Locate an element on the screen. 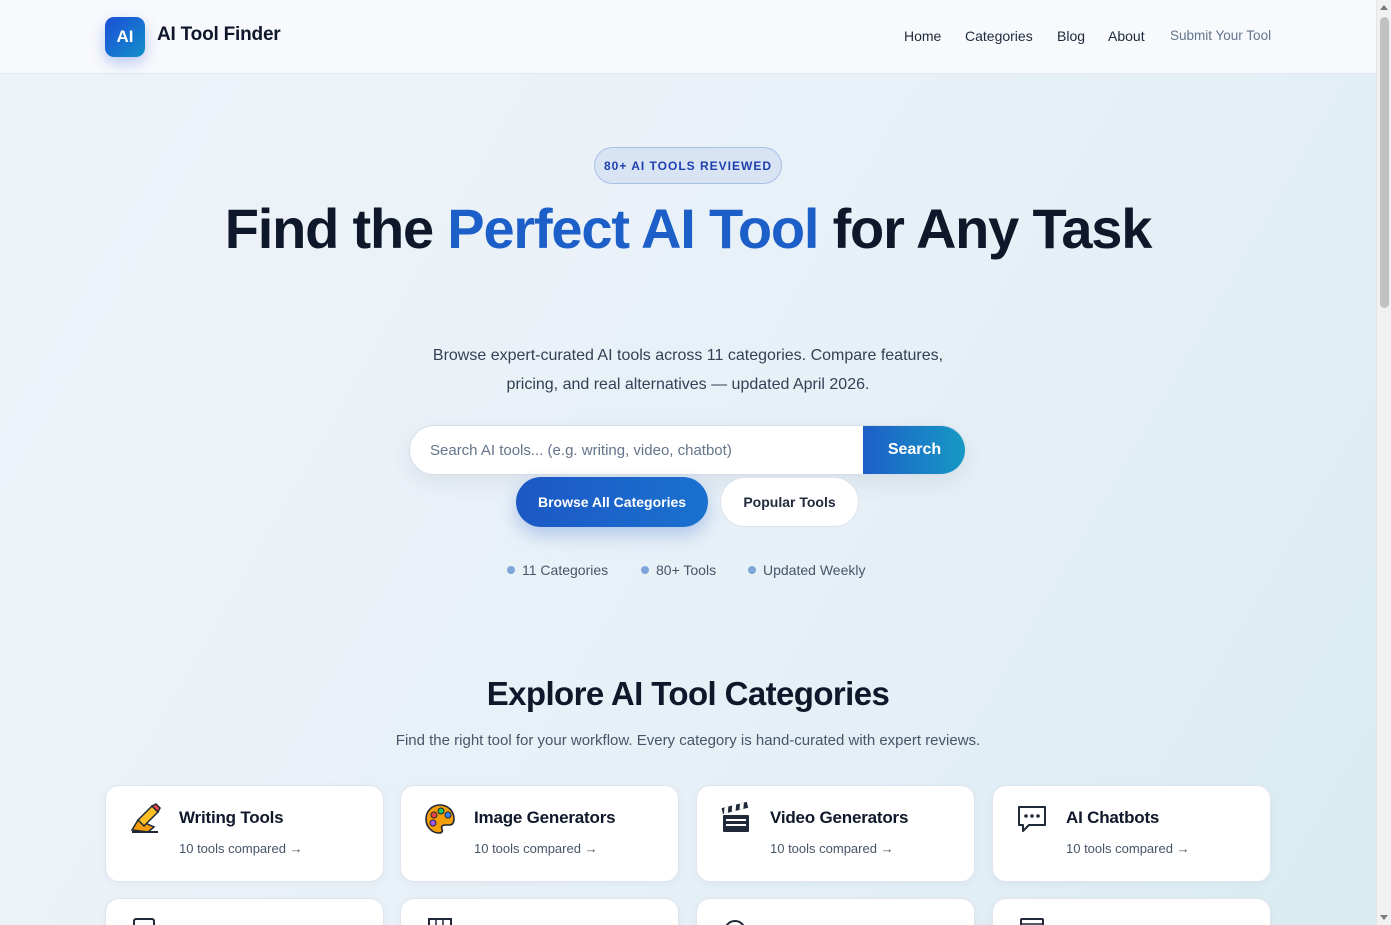  scroll-down-arrow-icon is located at coordinates (1384, 917).